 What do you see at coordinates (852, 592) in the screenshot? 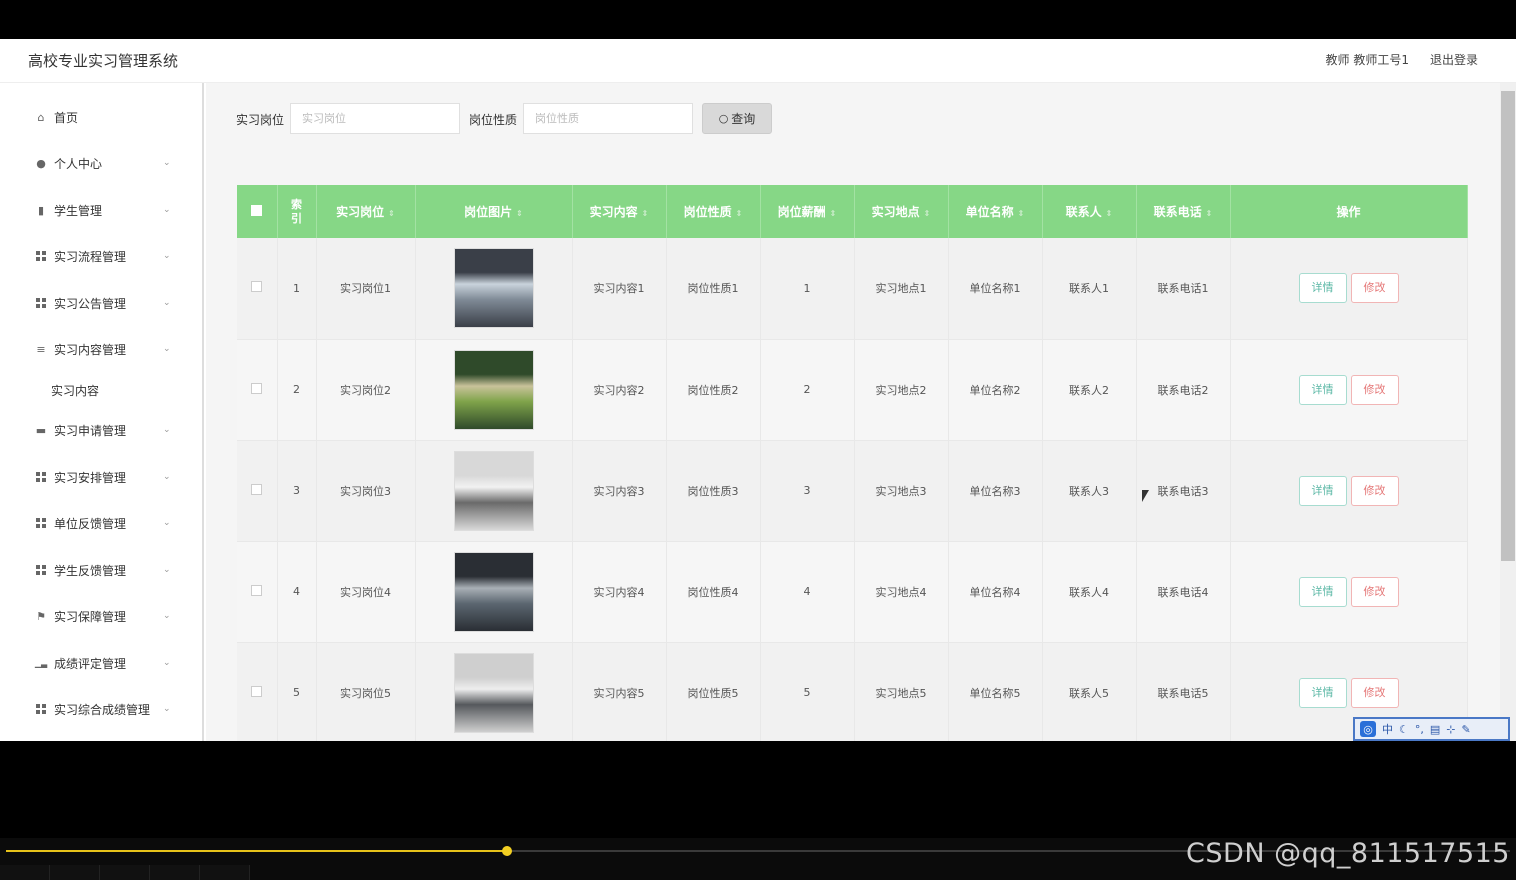
I see `table-row: 4 实习岗位4 实习内容4 岗位性质4 4 实习地点4 单位名称4 联系人4 联系电话4 详情 修改` at bounding box center [852, 592].